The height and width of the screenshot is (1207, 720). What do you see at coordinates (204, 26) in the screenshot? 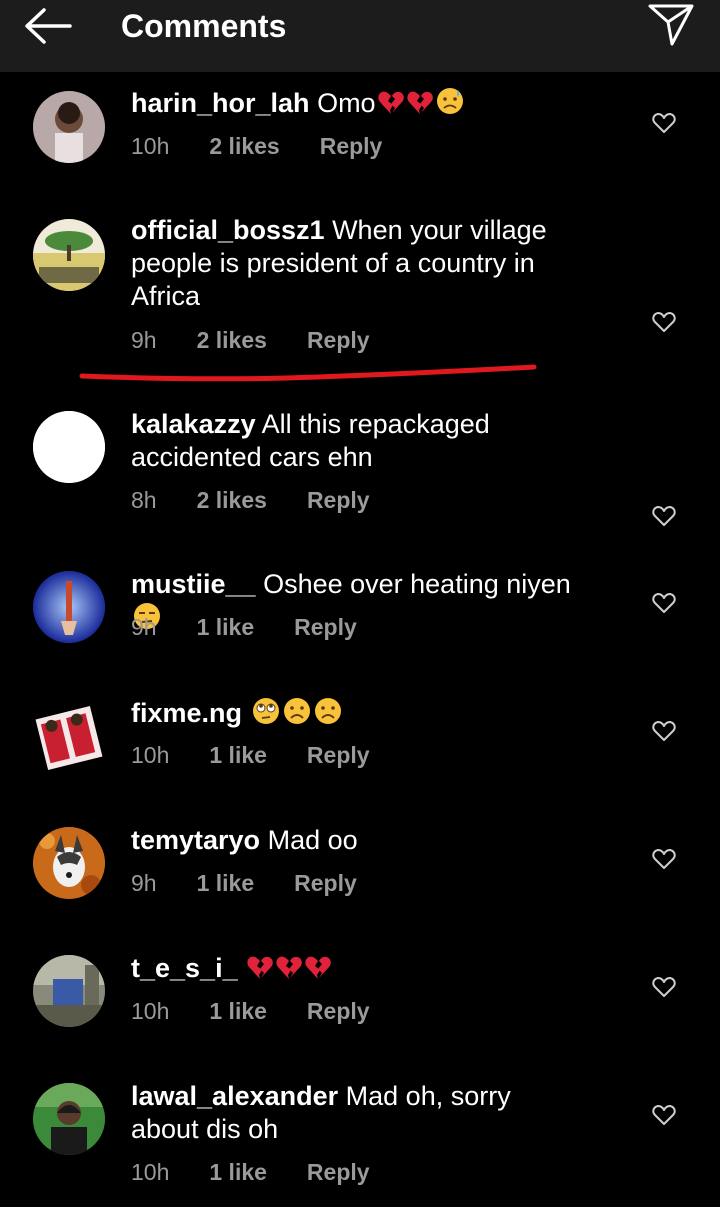
I see `page-title: Comments` at bounding box center [204, 26].